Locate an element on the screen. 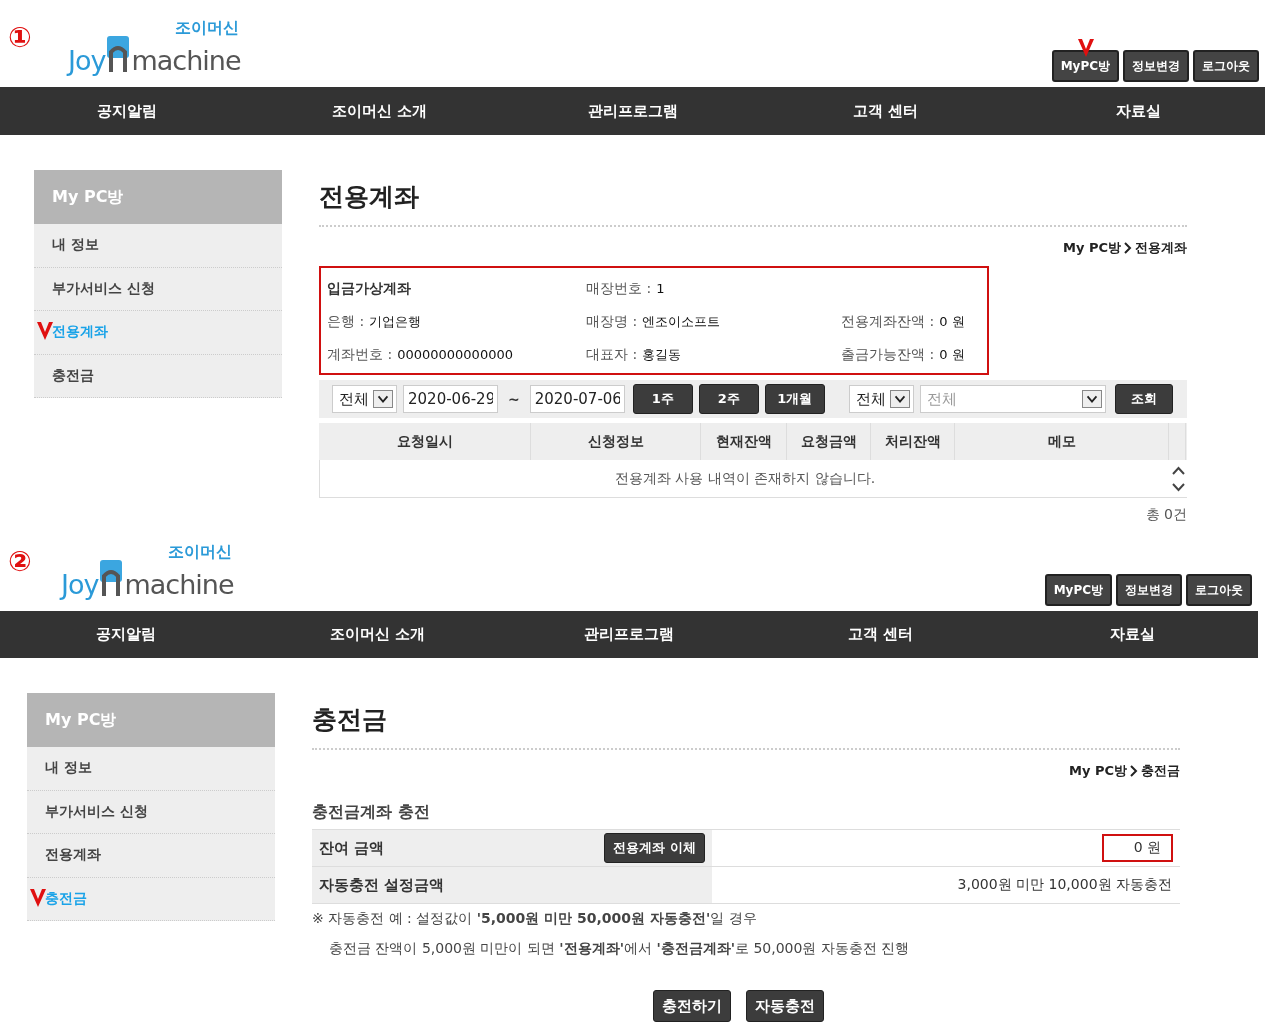 This screenshot has height=1022, width=1275. section-title: 충전금계좌 충전 is located at coordinates (371, 812).